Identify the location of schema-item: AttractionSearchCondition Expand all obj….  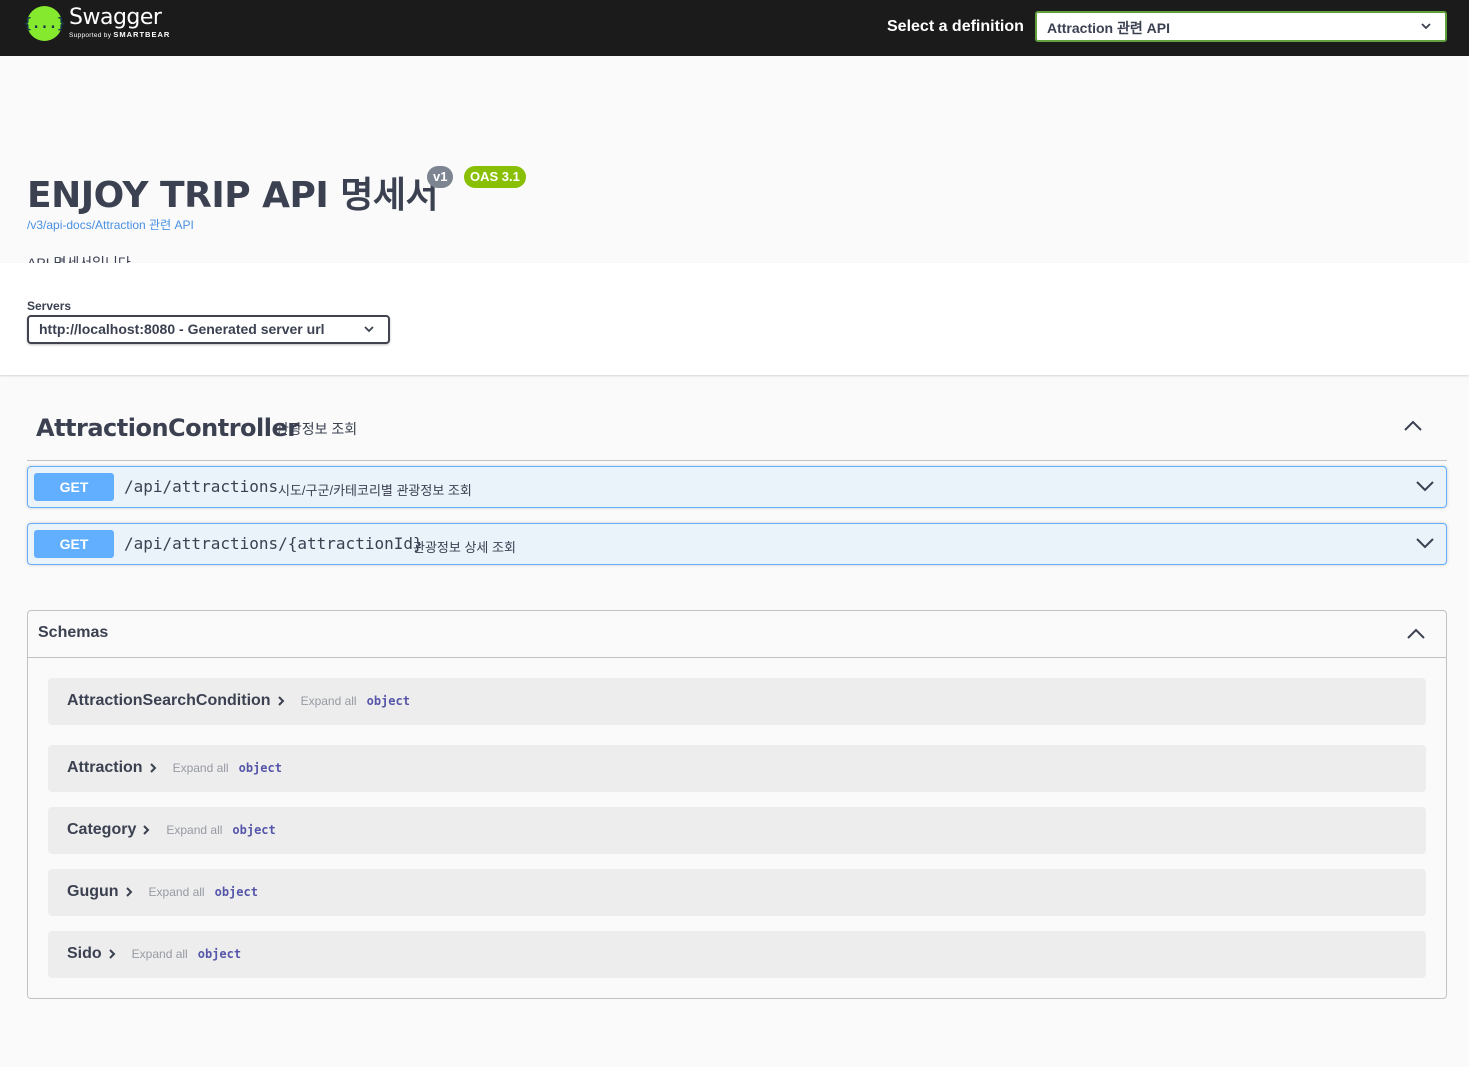
(737, 701).